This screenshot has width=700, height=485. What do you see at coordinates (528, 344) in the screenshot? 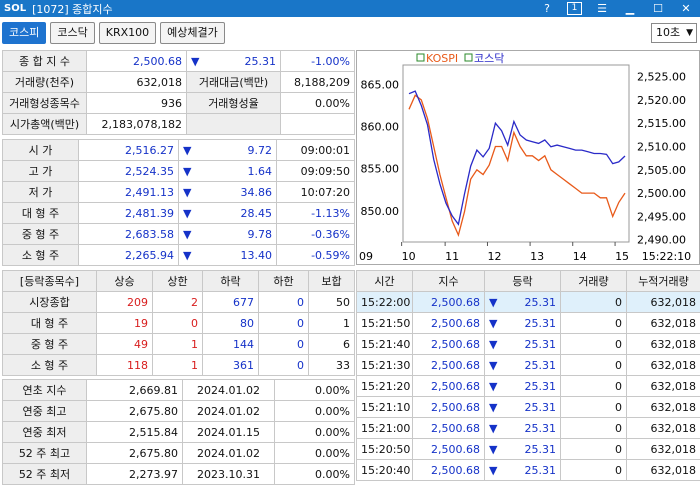
I see `table-row: 15:21:402,500.68▼25.310632,018` at bounding box center [528, 344].